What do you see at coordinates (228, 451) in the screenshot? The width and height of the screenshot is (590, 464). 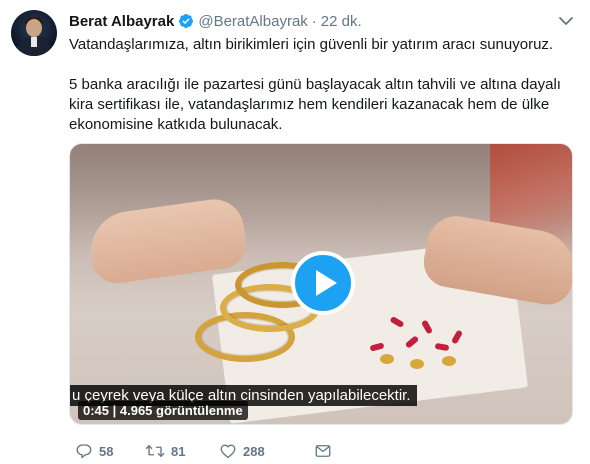 I see `heart-icon` at bounding box center [228, 451].